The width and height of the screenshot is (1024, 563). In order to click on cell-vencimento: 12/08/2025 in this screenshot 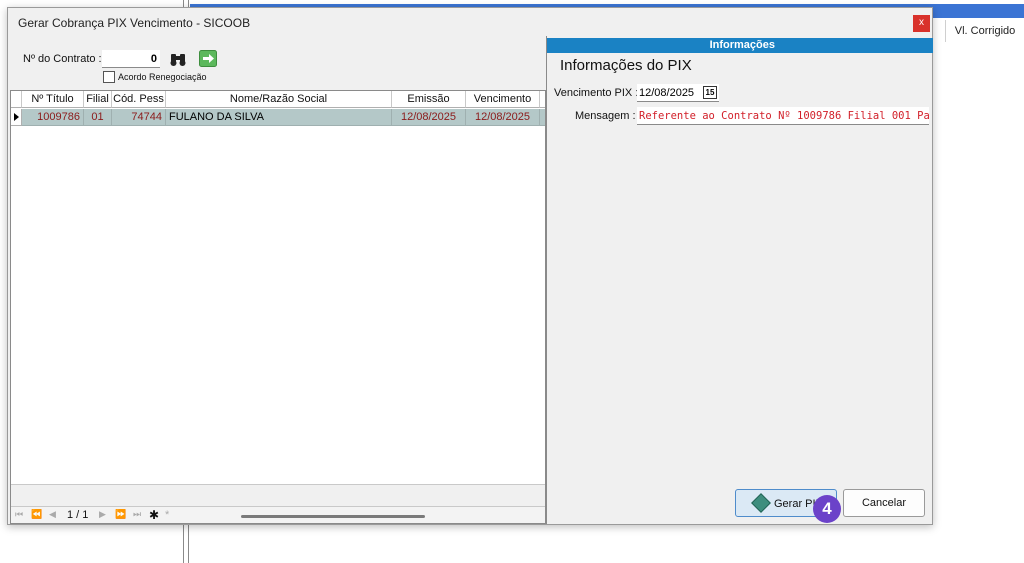, I will do `click(503, 117)`.